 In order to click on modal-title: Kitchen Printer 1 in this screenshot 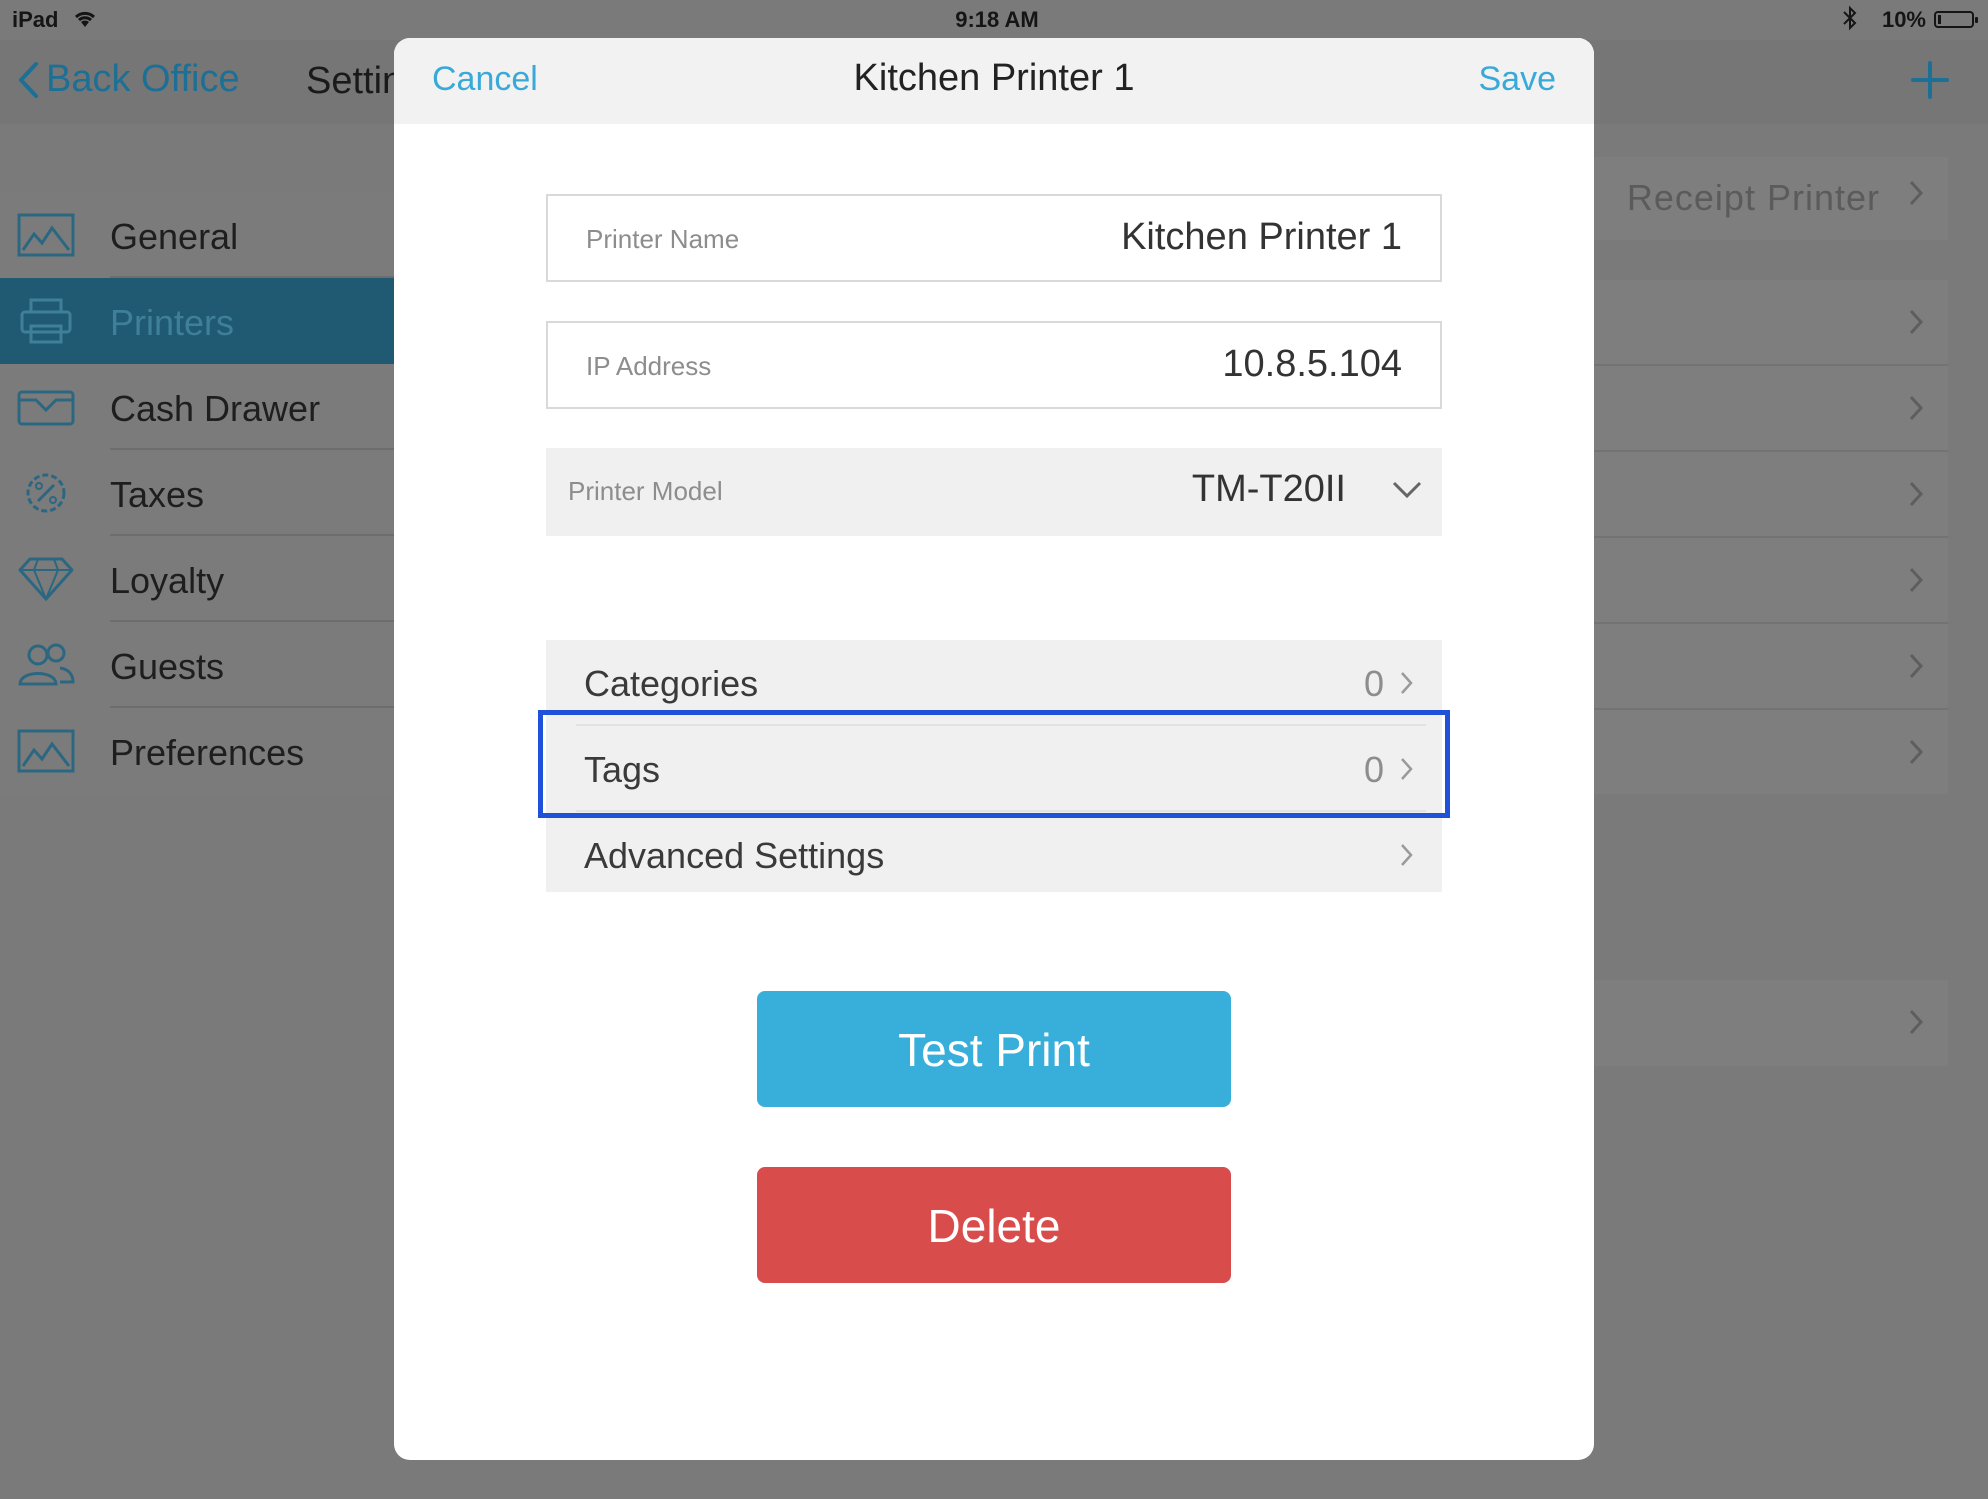, I will do `click(994, 78)`.